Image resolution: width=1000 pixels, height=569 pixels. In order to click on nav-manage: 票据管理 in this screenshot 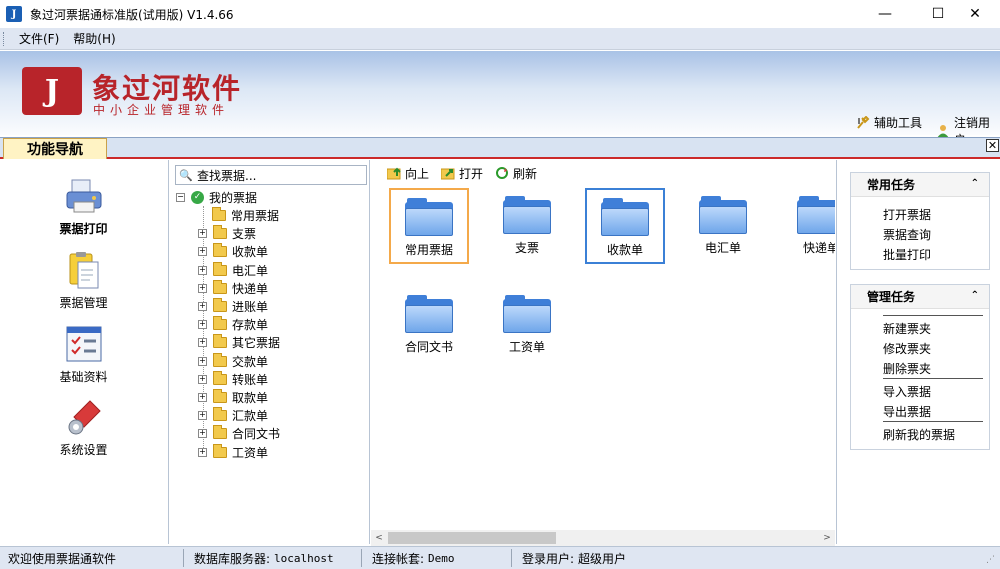, I will do `click(83, 280)`.